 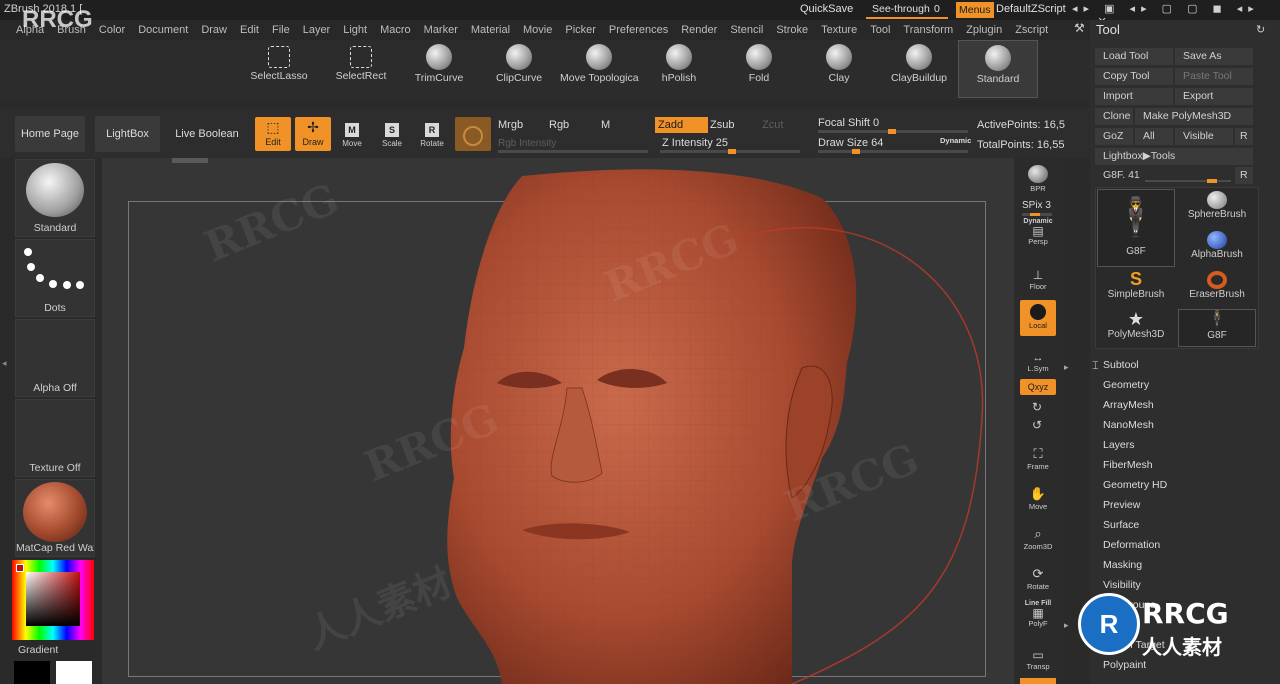 What do you see at coordinates (249, 30) in the screenshot?
I see `menu-edit: Edit` at bounding box center [249, 30].